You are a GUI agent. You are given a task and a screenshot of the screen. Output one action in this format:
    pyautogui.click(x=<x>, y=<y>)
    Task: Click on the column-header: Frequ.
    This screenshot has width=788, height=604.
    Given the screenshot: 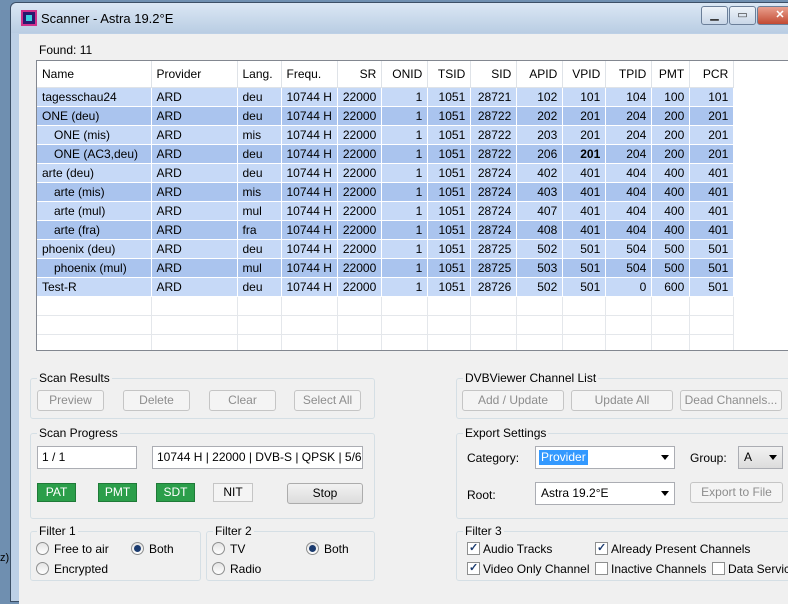 What is the action you would take?
    pyautogui.click(x=309, y=74)
    